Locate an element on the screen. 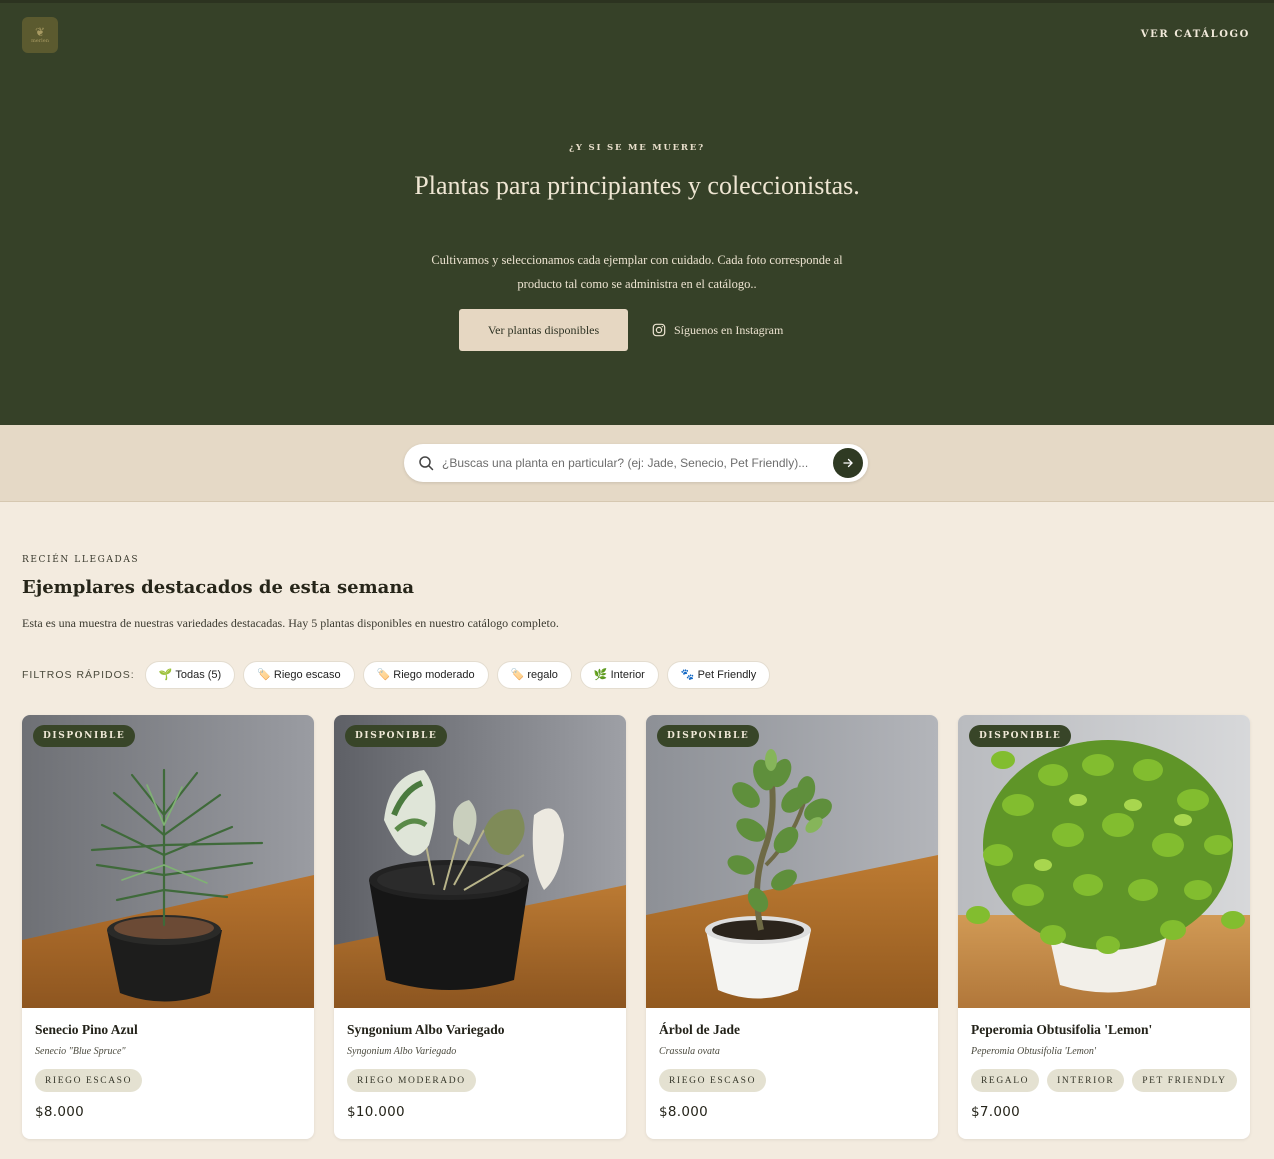 Image resolution: width=1274 pixels, height=1159 pixels. filter-chip-riego-escaso: 🏷️ Riego escaso is located at coordinates (299, 675).